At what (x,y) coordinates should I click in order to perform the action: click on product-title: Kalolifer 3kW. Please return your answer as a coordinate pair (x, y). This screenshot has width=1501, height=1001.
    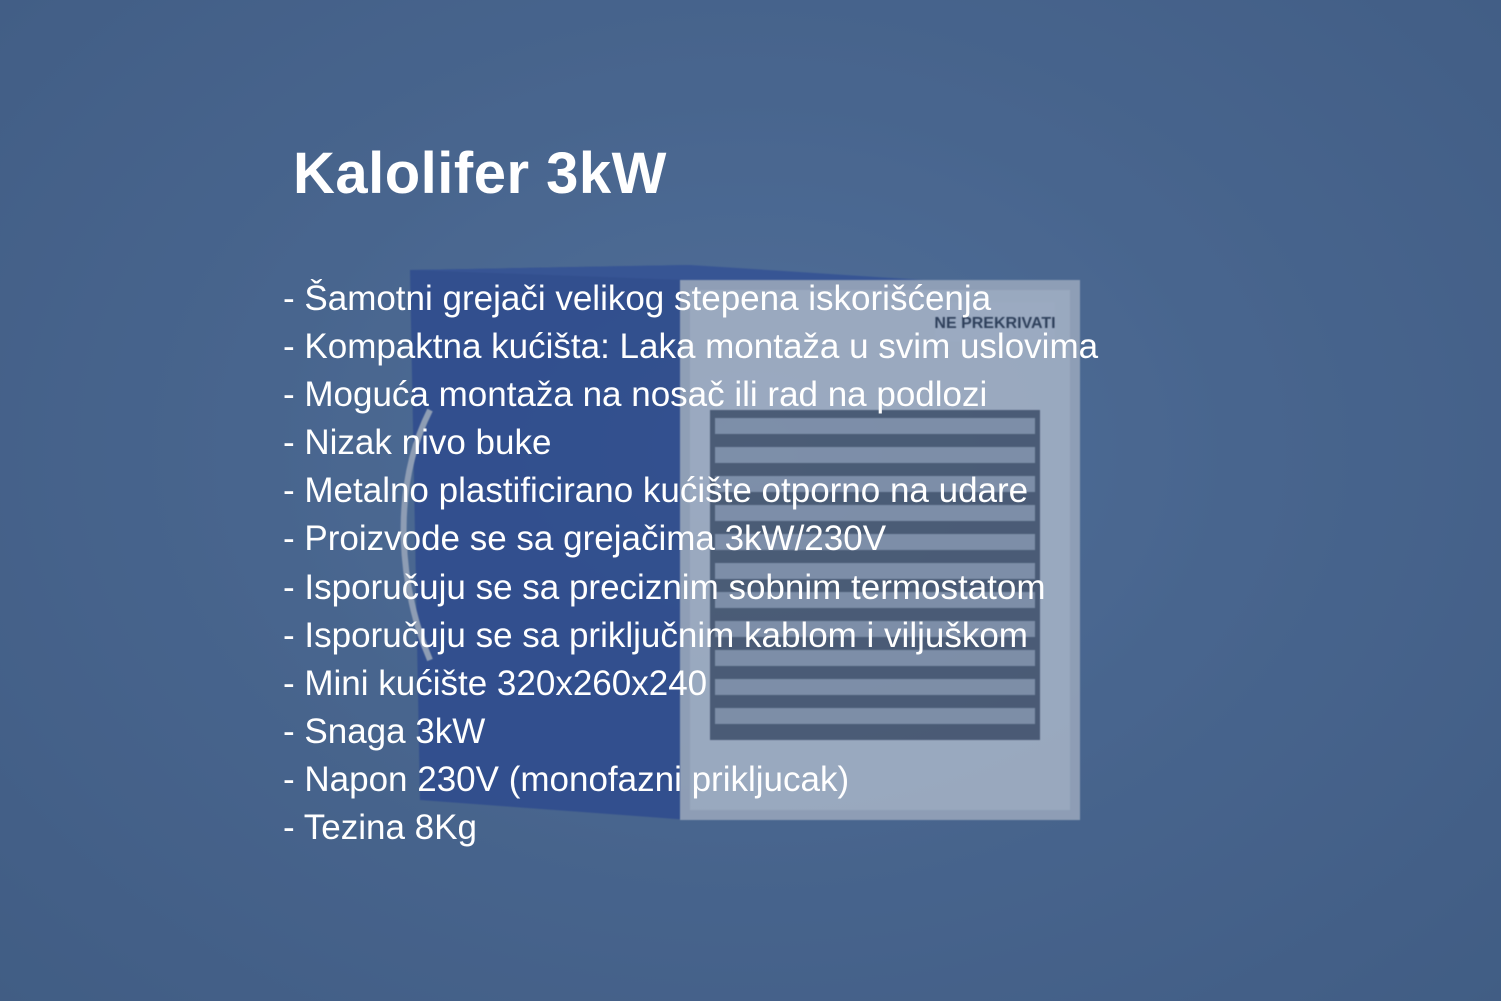
    Looking at the image, I should click on (480, 173).